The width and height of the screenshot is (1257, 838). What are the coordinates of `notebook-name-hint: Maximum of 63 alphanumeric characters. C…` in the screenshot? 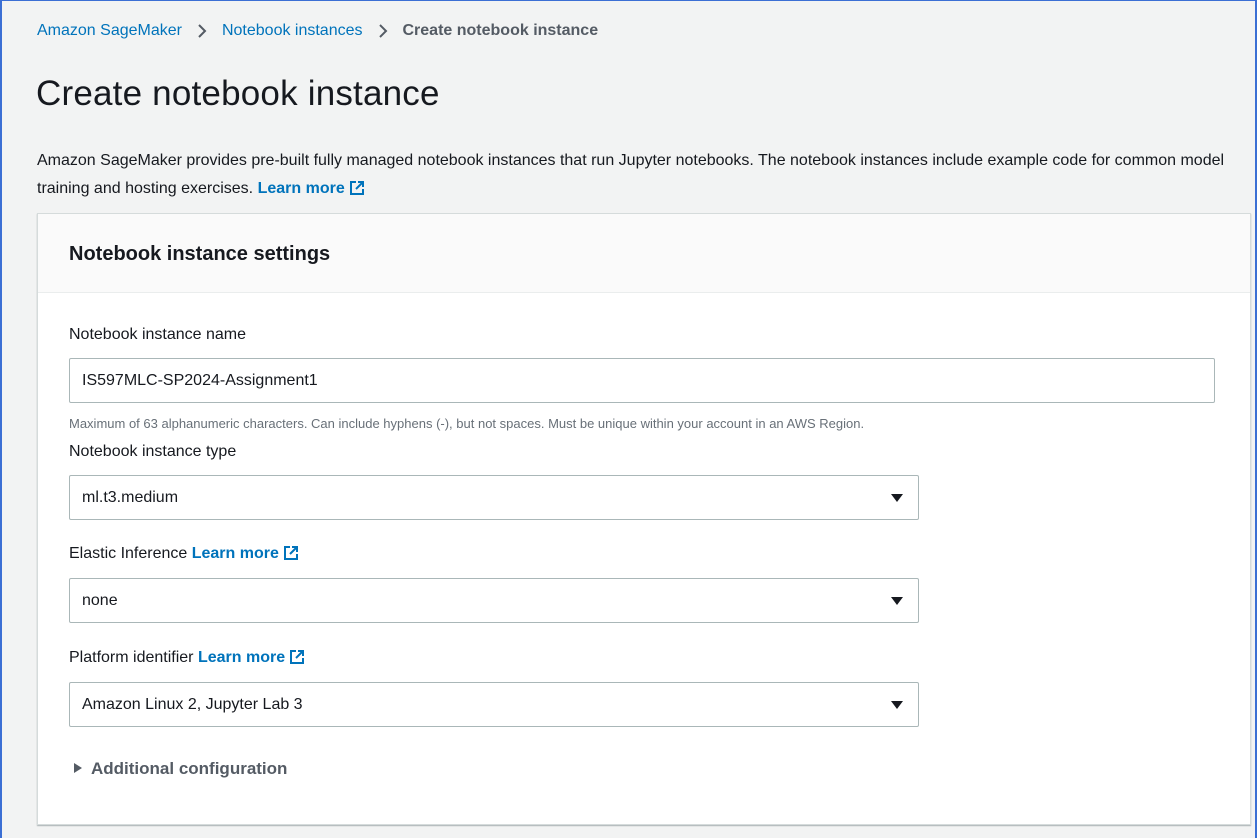 It's located at (467, 423).